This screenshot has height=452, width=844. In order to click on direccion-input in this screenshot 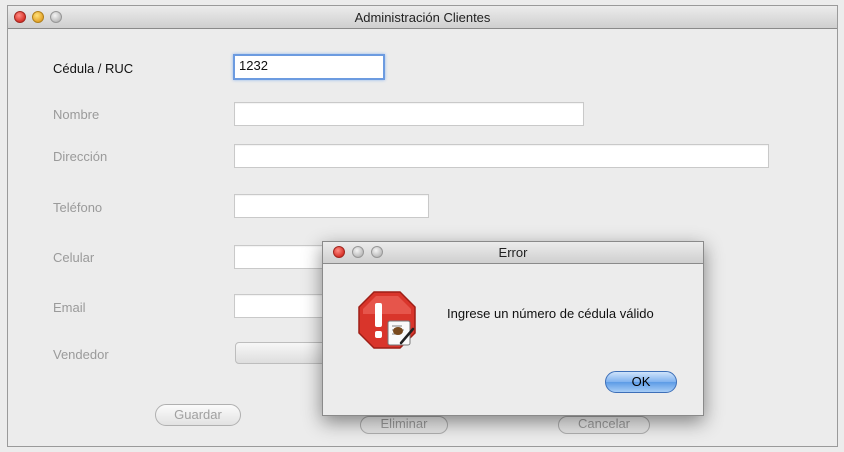, I will do `click(501, 156)`.